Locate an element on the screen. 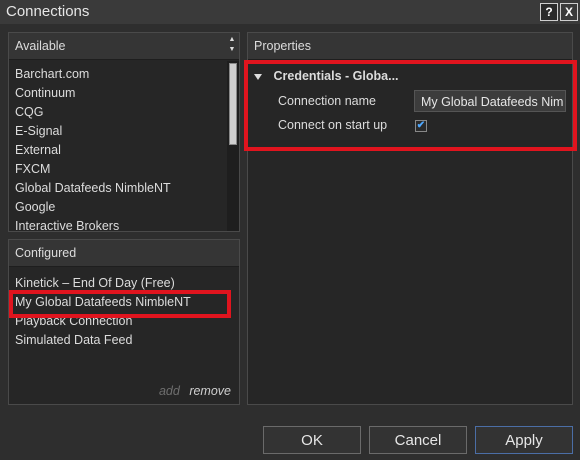 The width and height of the screenshot is (580, 460). ok-button: OK is located at coordinates (312, 440).